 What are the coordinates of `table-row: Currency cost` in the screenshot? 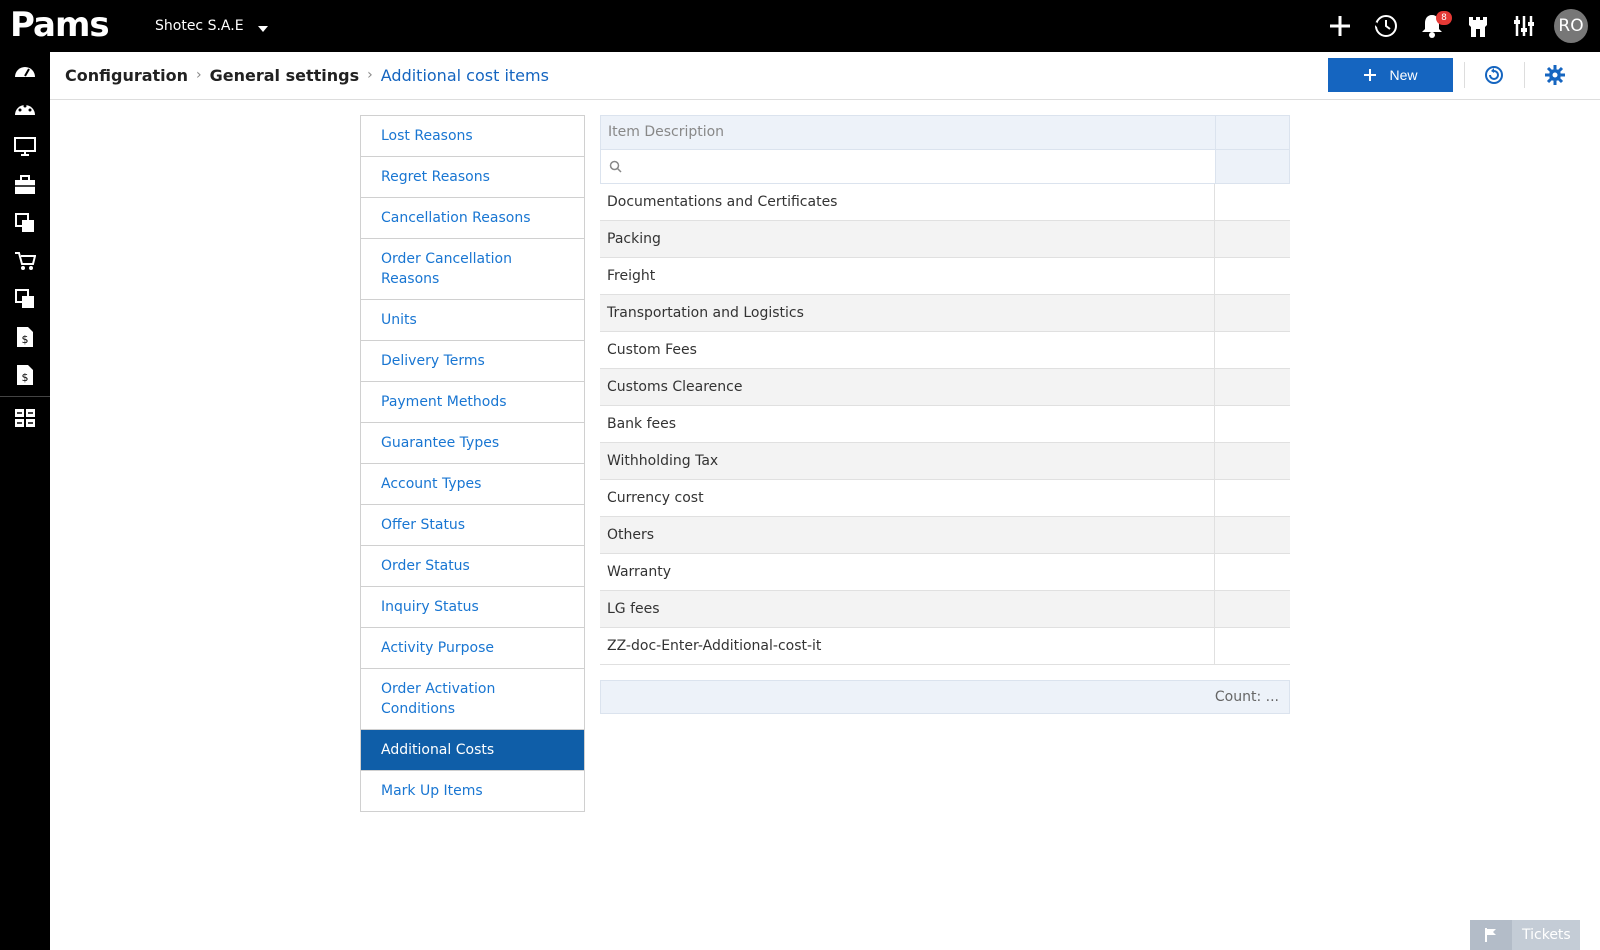 It's located at (945, 498).